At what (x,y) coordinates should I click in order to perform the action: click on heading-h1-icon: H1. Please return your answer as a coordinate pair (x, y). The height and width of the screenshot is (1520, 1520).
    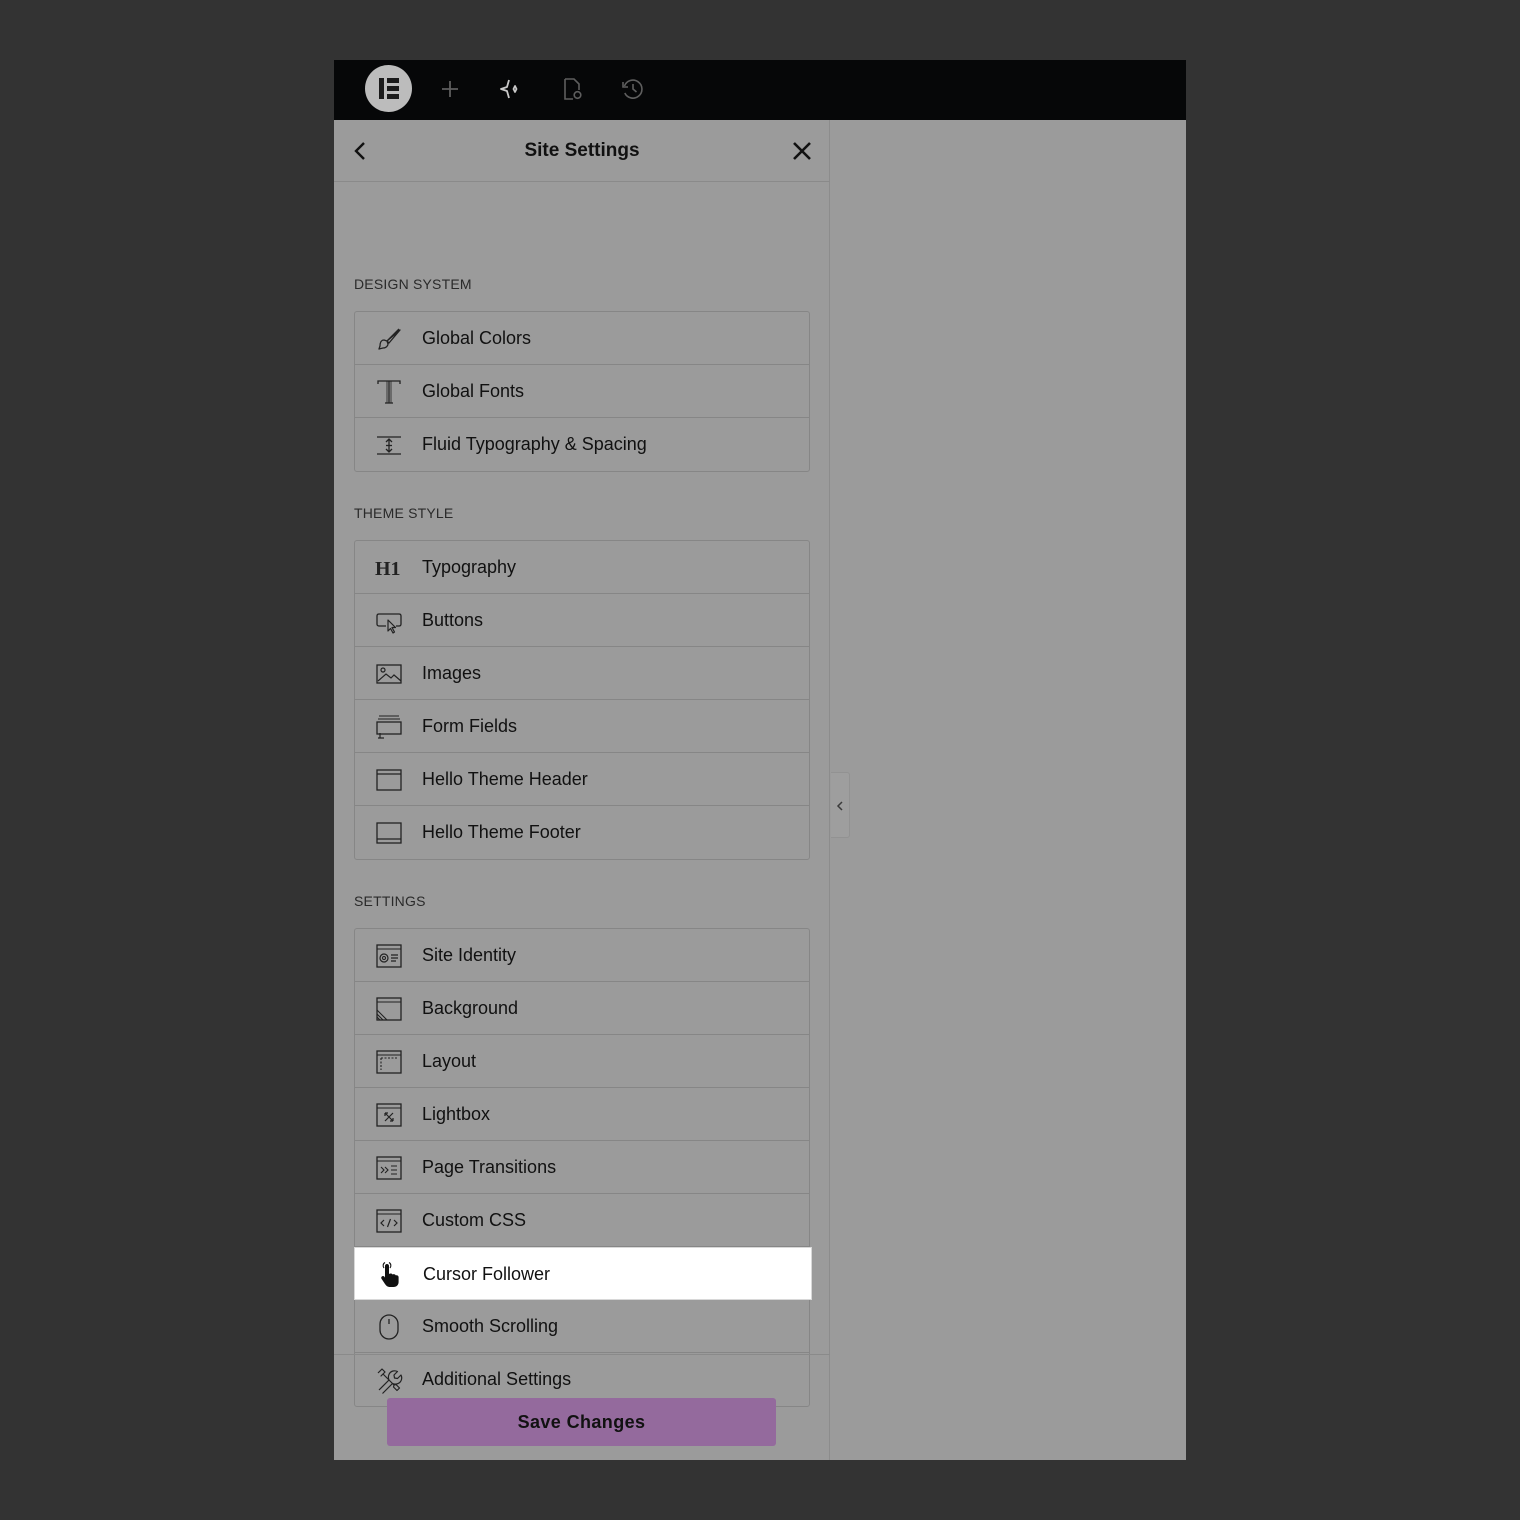
    Looking at the image, I should click on (389, 568).